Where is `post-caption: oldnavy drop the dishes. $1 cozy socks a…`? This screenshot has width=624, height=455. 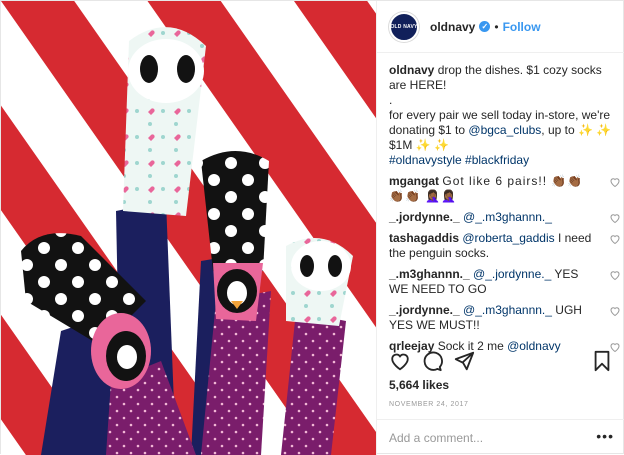
post-caption: oldnavy drop the dishes. $1 cozy socks a… is located at coordinates (505, 115).